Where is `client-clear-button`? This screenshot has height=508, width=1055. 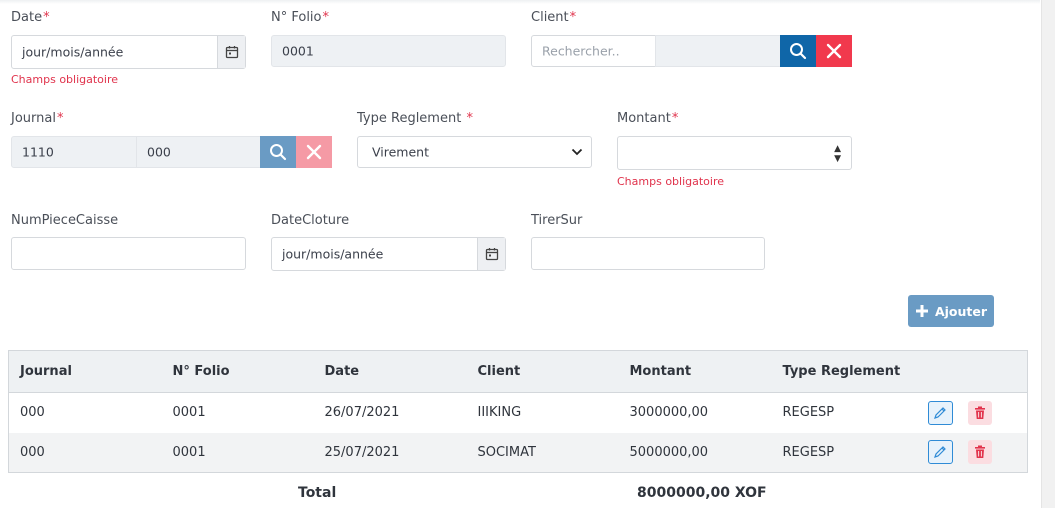
client-clear-button is located at coordinates (834, 51).